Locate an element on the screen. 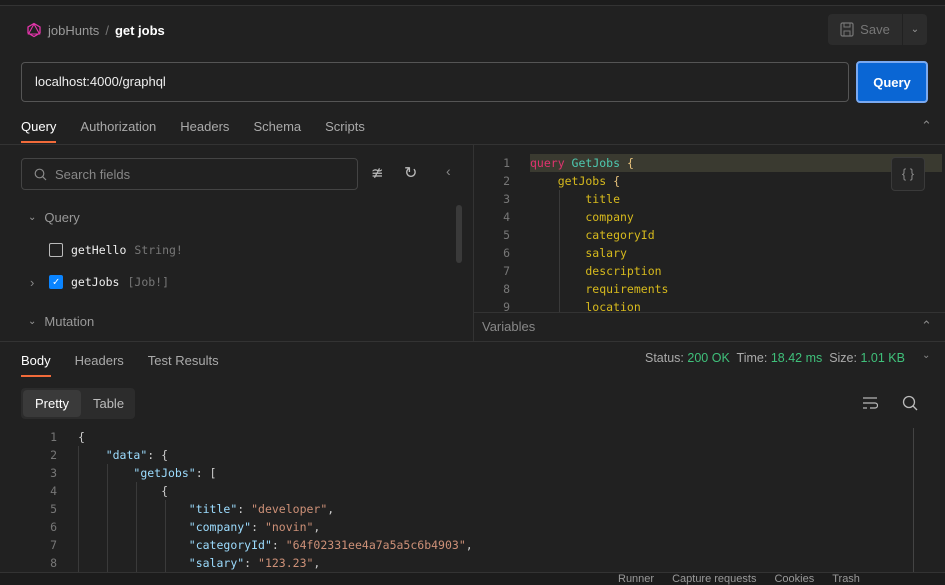 The width and height of the screenshot is (945, 585). response-line: 5 "title": "developer", is located at coordinates (457, 509).